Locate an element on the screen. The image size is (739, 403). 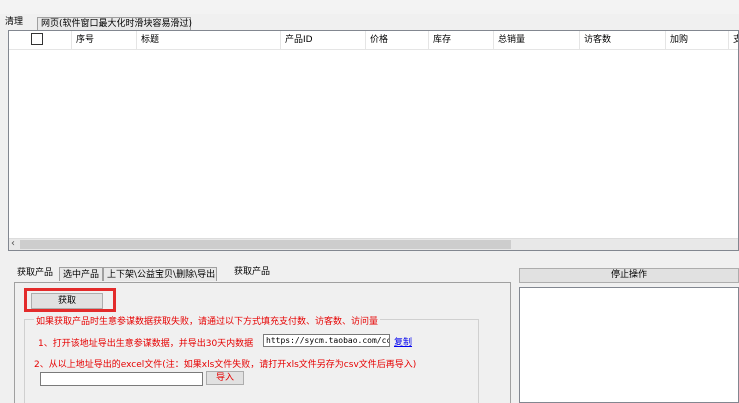
column-header-truncated: 支 is located at coordinates (733, 40).